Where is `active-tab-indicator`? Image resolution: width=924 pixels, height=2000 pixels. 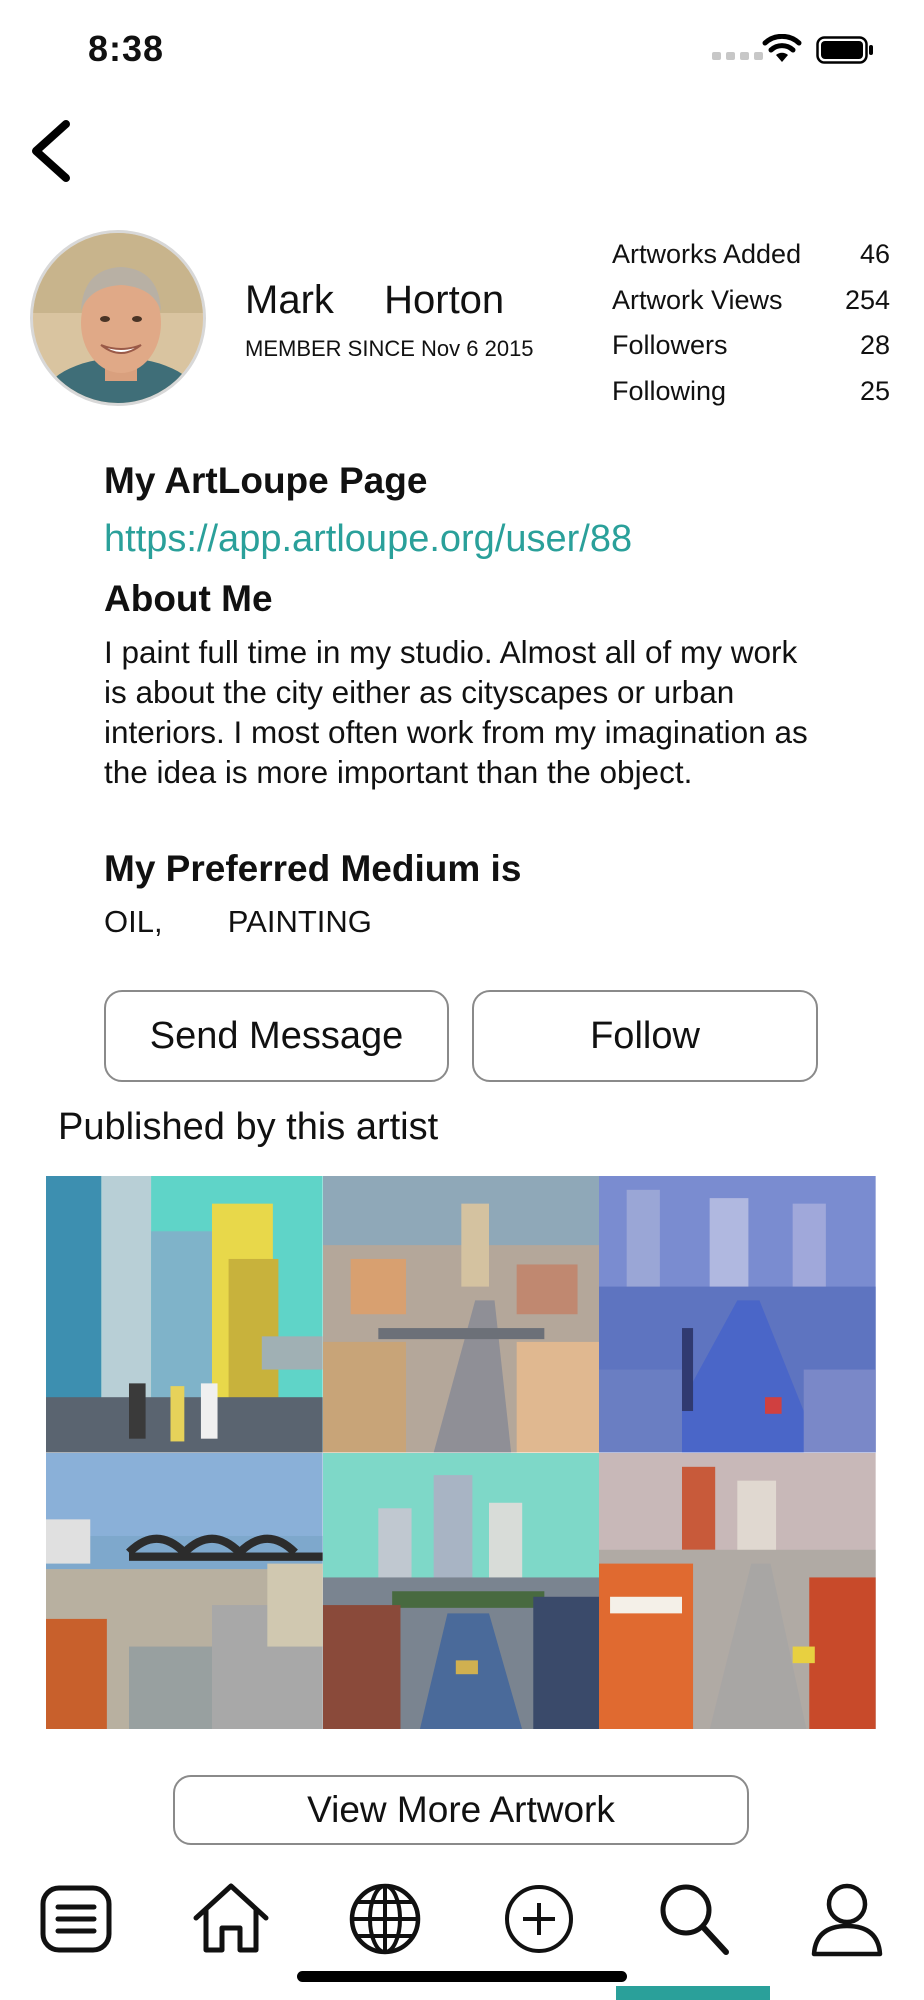 active-tab-indicator is located at coordinates (693, 1993).